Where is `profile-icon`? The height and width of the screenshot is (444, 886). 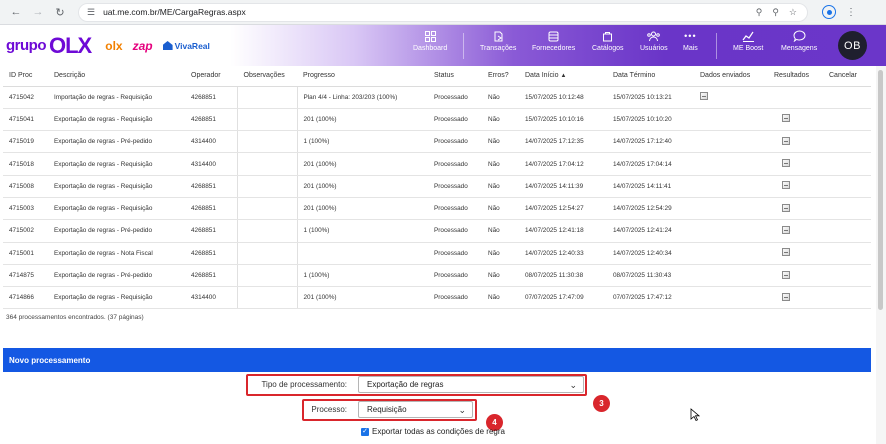
profile-icon is located at coordinates (829, 12).